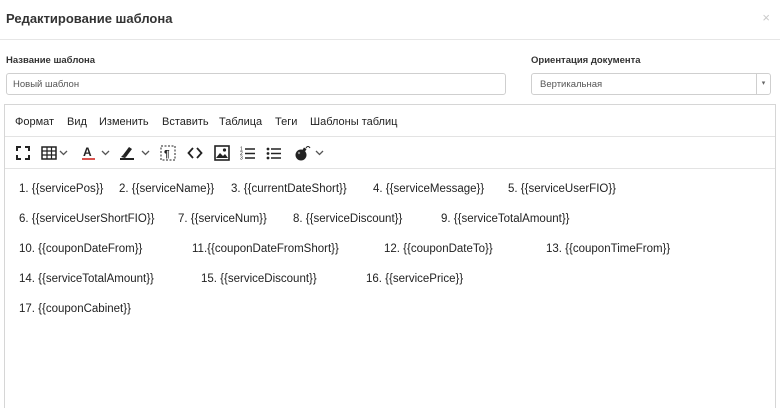  I want to click on menu-table-templates: Шаблоны таблиц, so click(353, 122).